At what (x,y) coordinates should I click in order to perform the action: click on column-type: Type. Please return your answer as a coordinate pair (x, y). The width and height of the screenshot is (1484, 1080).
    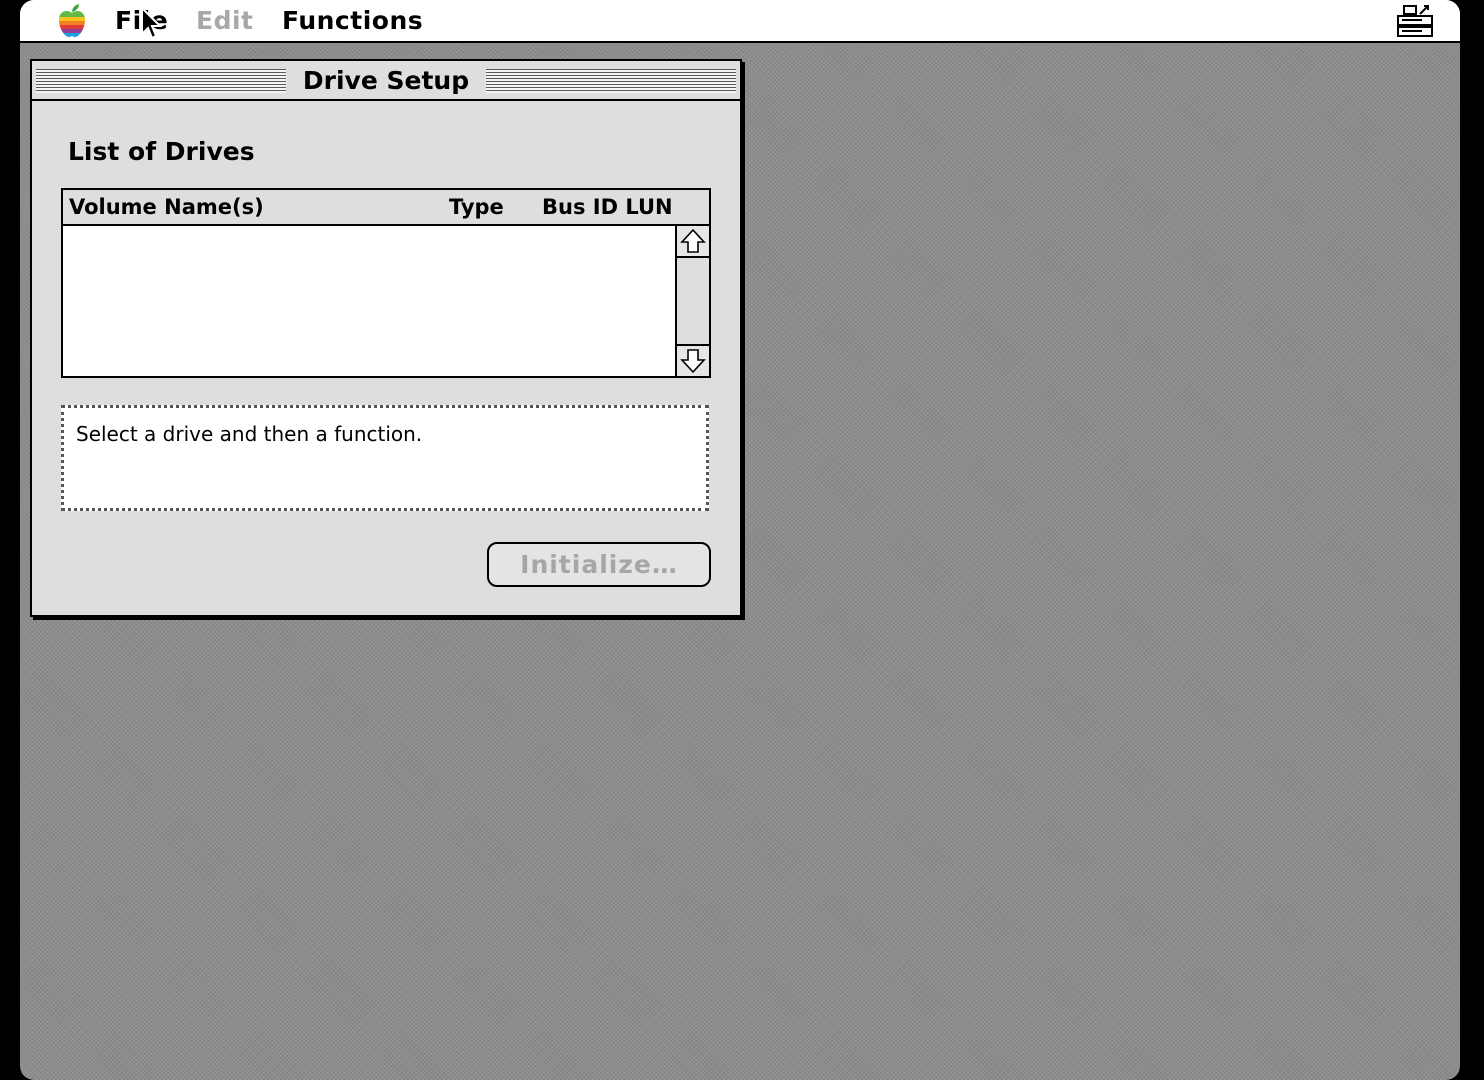
    Looking at the image, I should click on (476, 207).